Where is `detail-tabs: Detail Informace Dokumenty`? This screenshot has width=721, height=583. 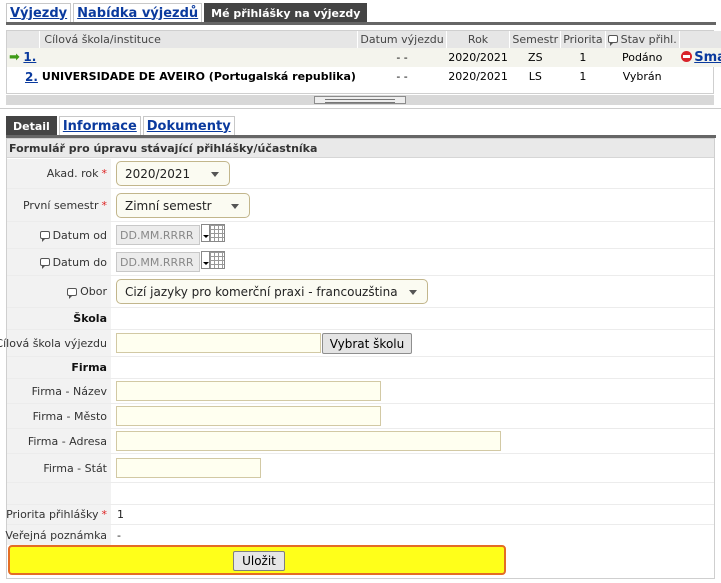 detail-tabs: Detail Informace Dokumenty is located at coordinates (121, 125).